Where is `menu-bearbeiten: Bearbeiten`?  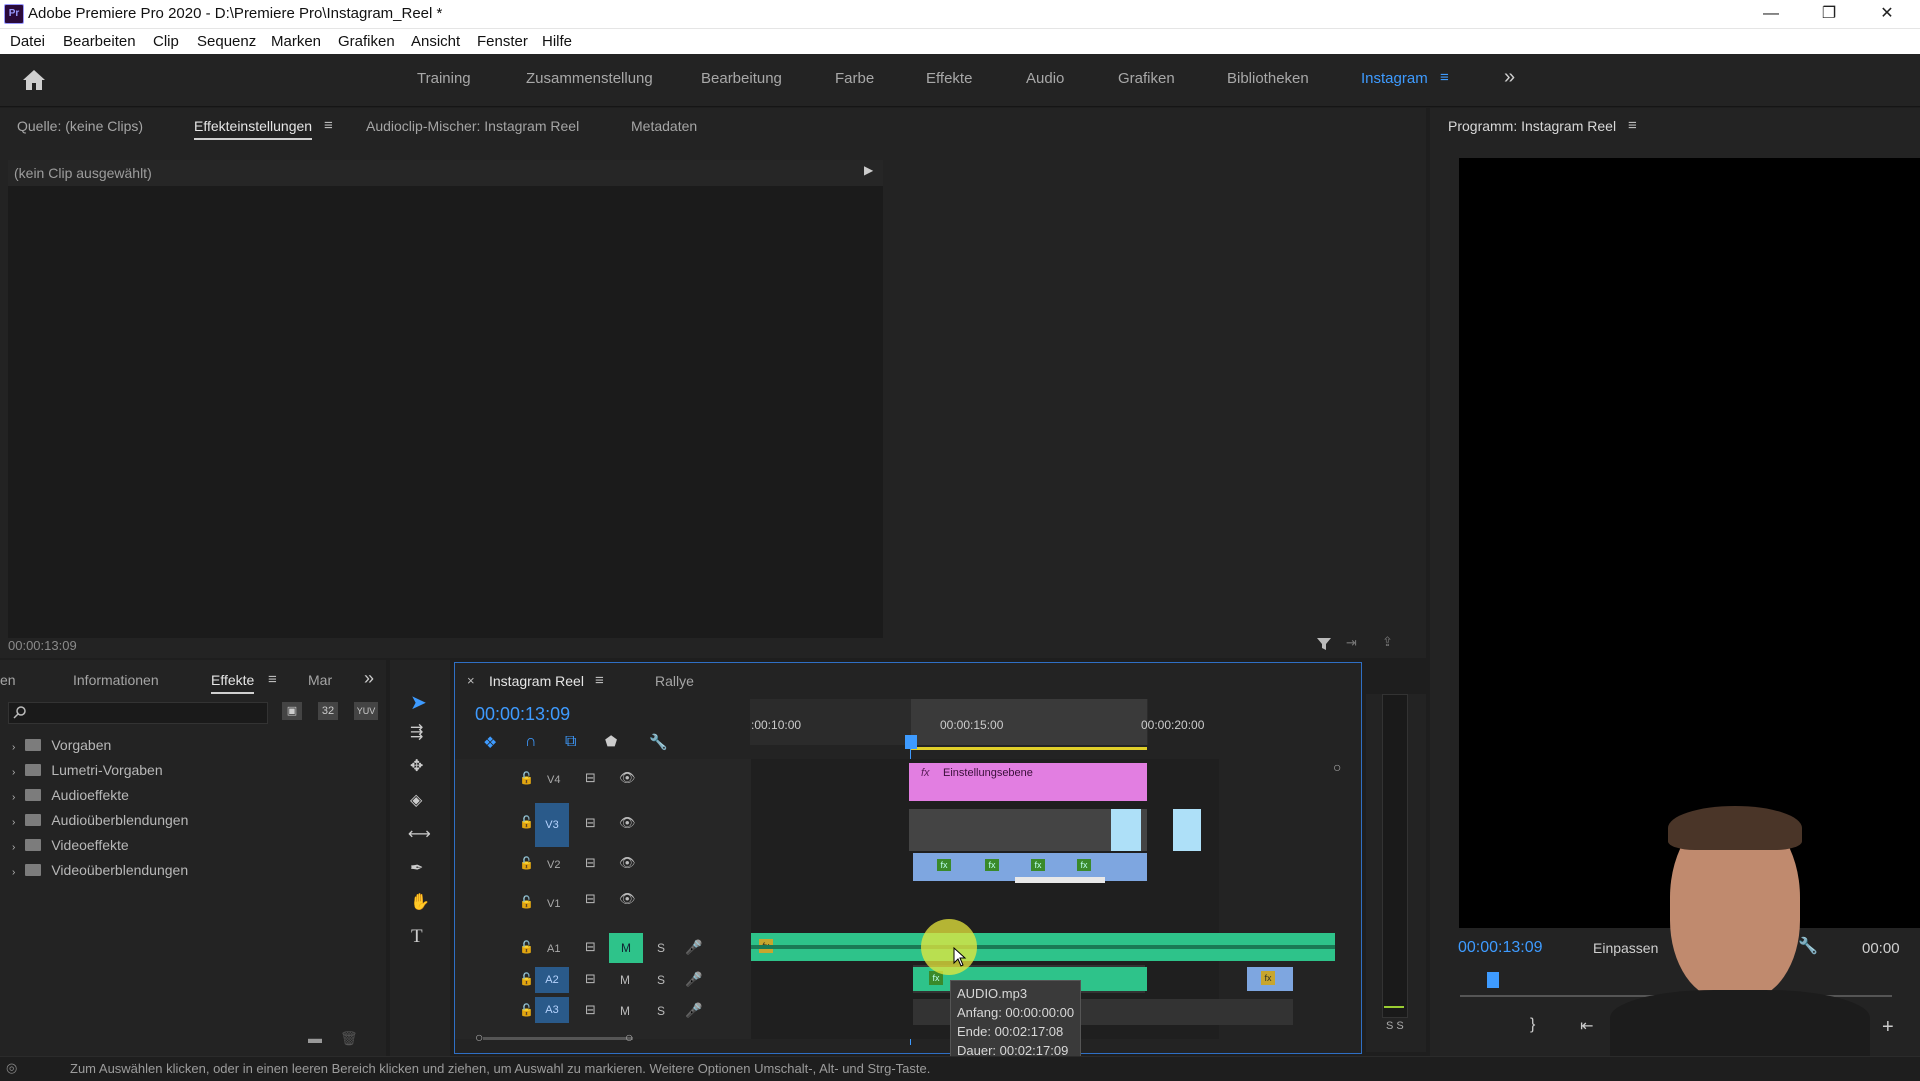
menu-bearbeiten: Bearbeiten is located at coordinates (99, 41).